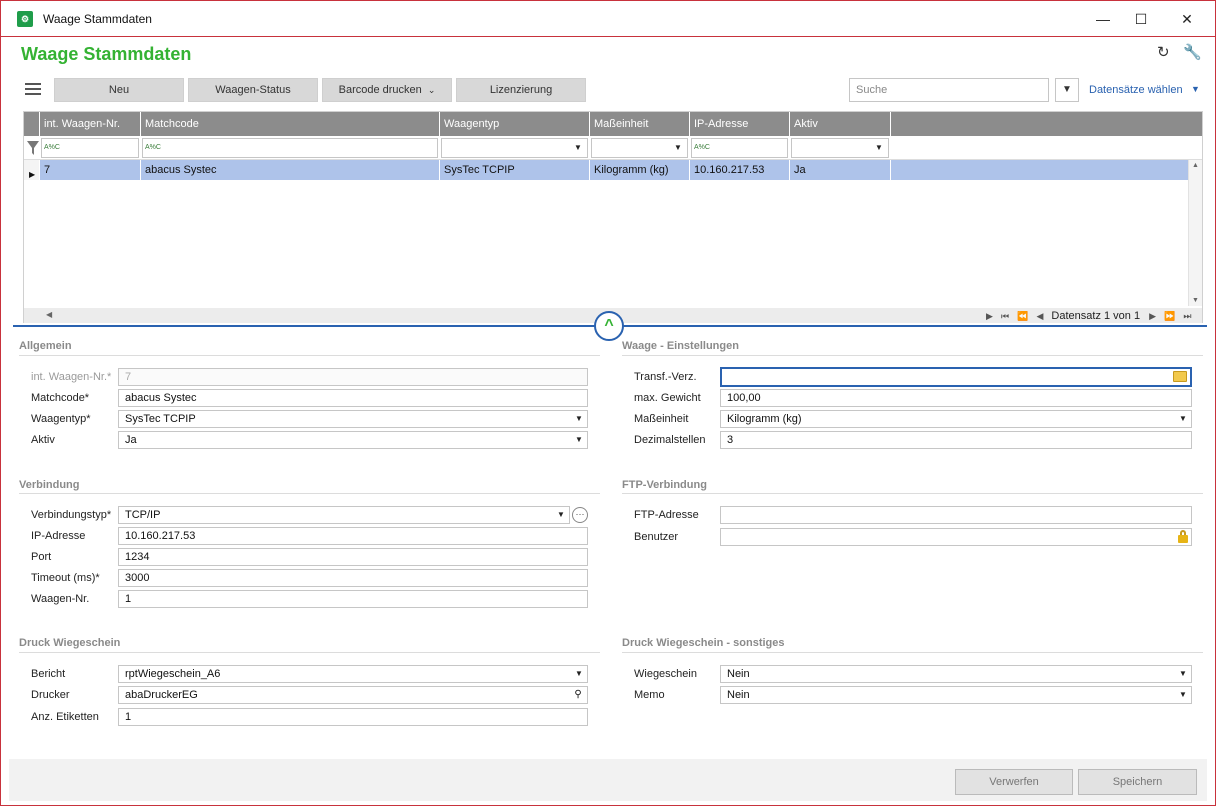 The height and width of the screenshot is (806, 1216). What do you see at coordinates (515, 124) in the screenshot?
I see `column-header-waagentyp: Waagentyp` at bounding box center [515, 124].